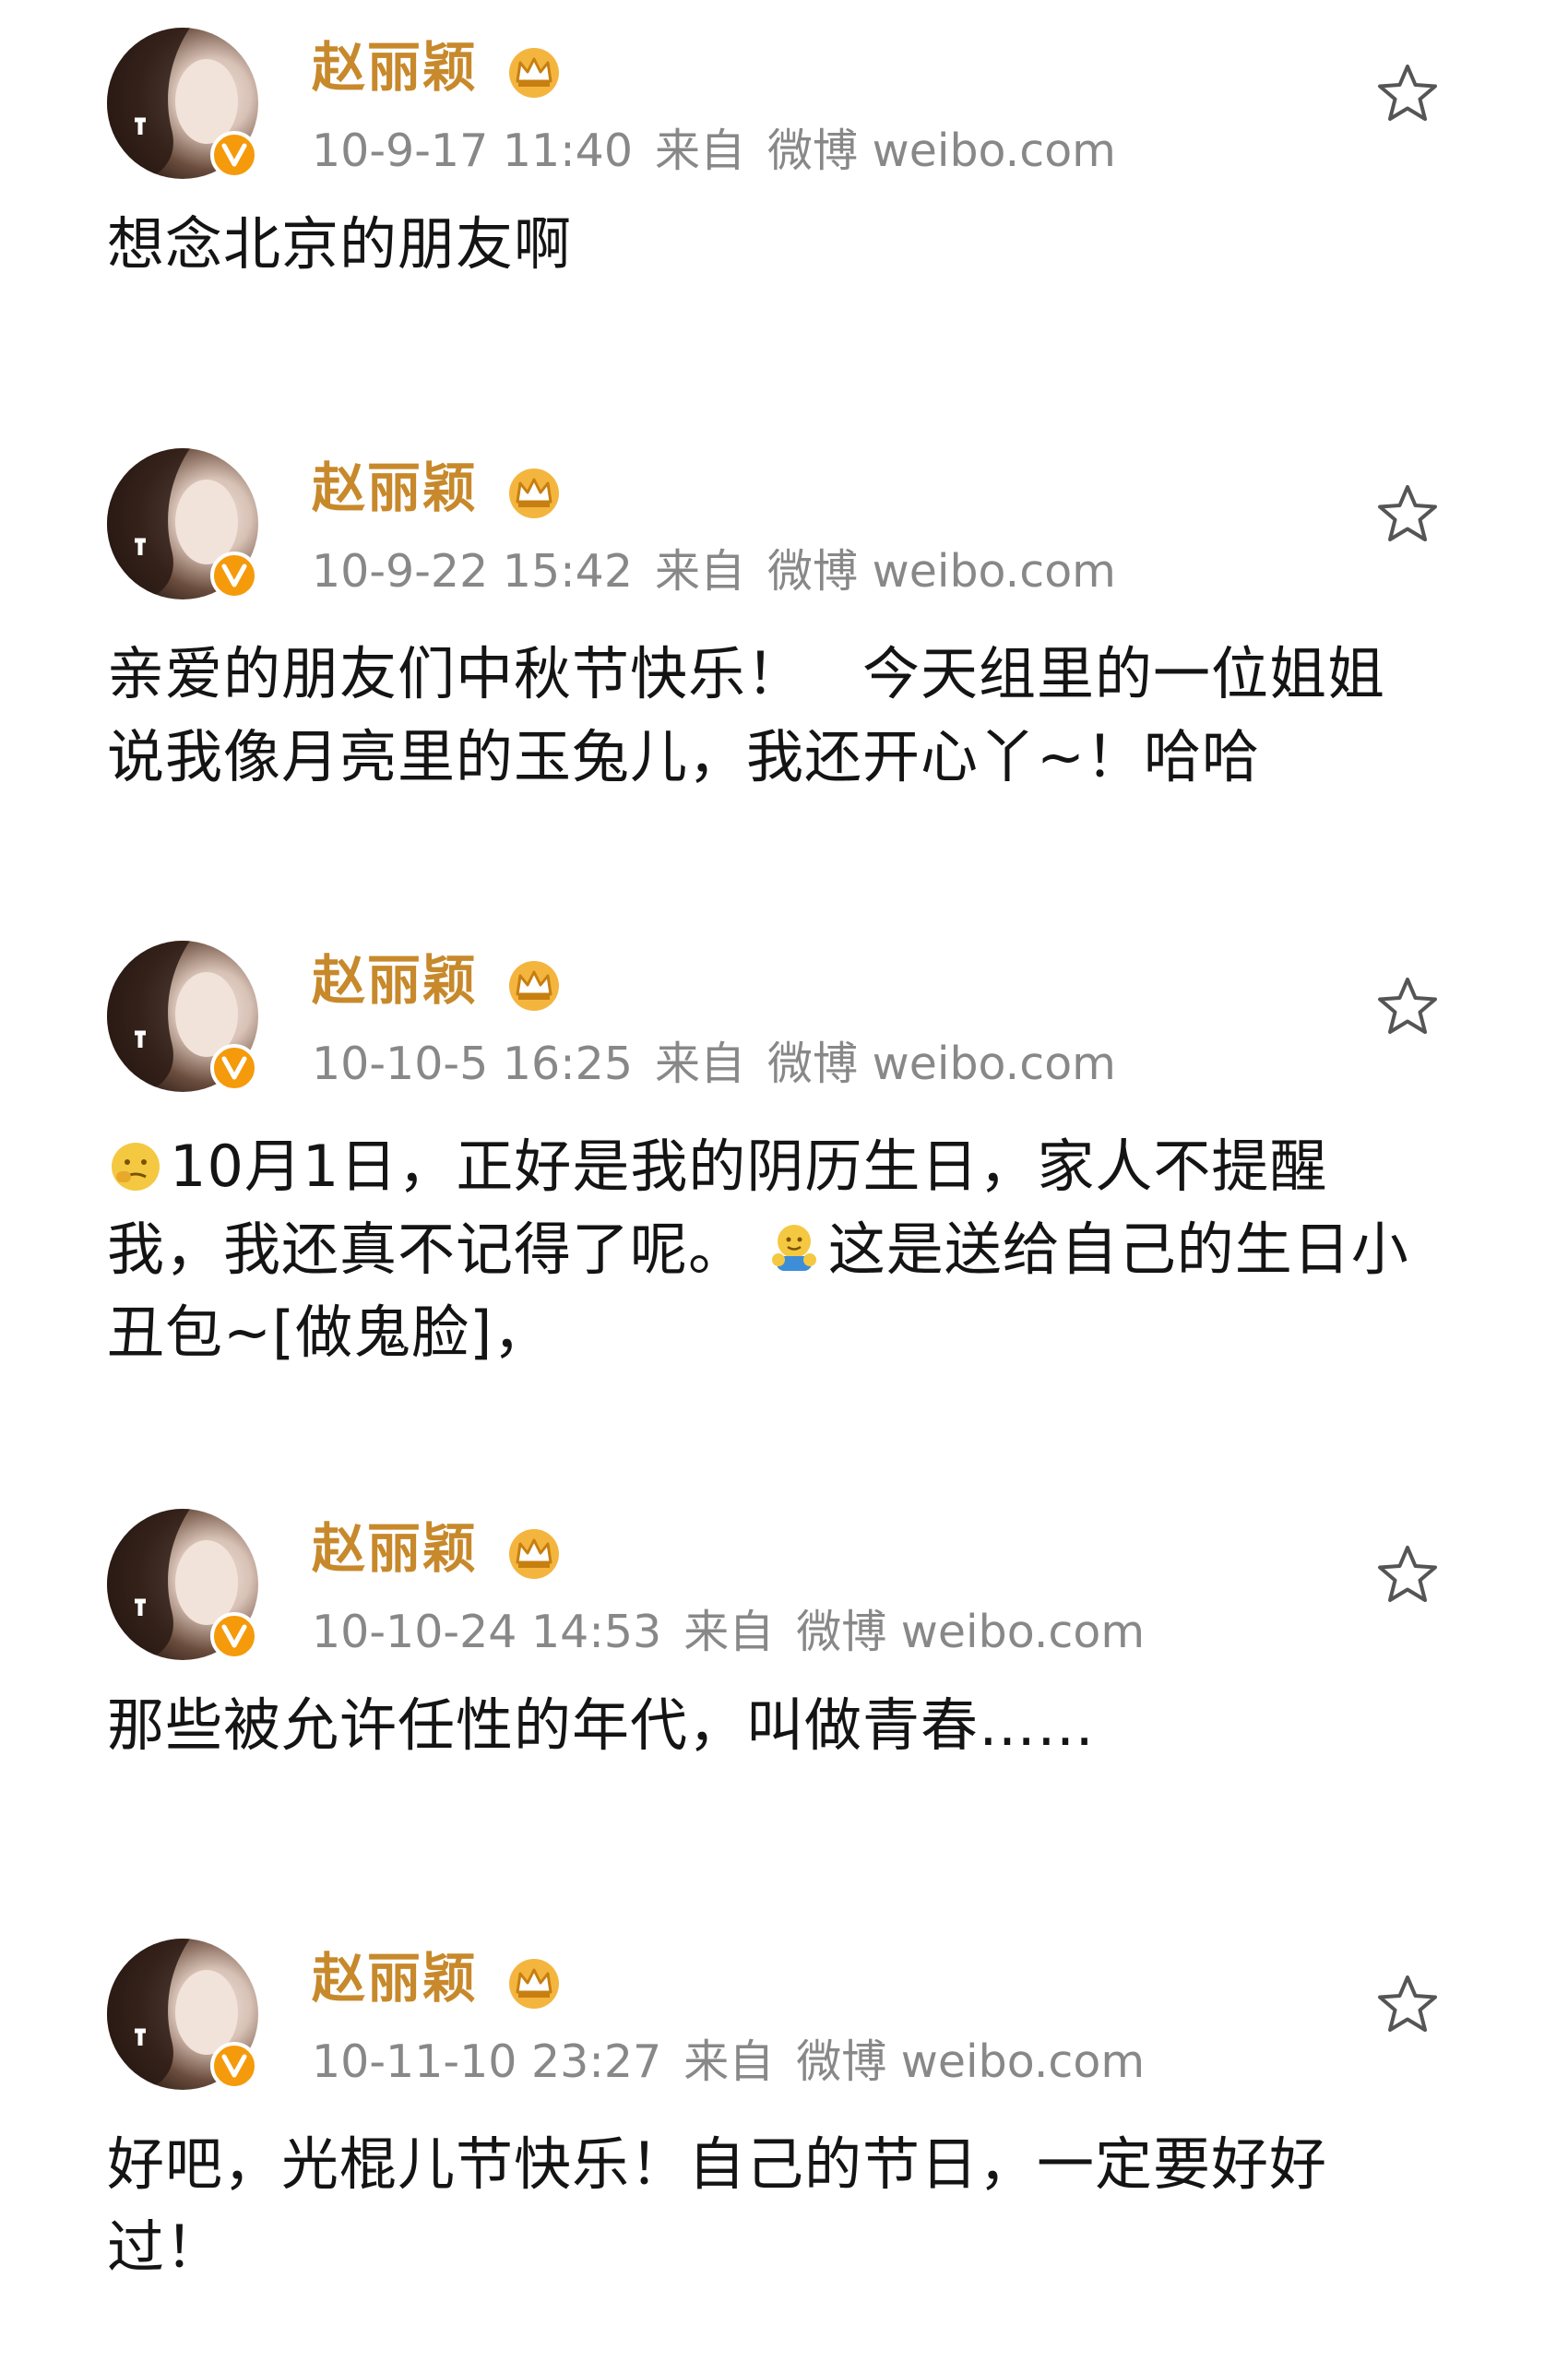 This screenshot has height=2361, width=1568. Describe the element at coordinates (749, 1166) in the screenshot. I see `content-text: 10月1日，正好是我的阴历生日，家人不提醒` at that location.